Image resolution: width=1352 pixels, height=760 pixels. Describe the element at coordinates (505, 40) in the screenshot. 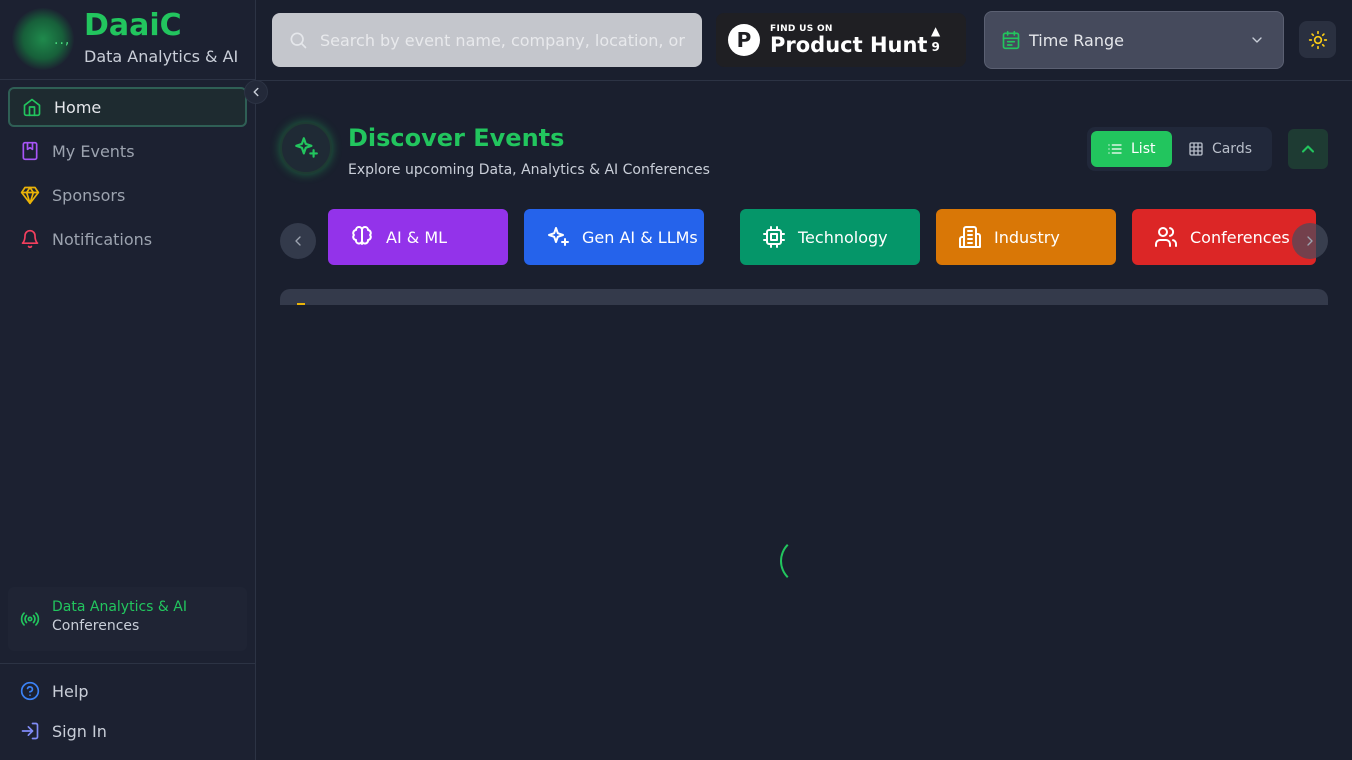

I see `search-input` at that location.